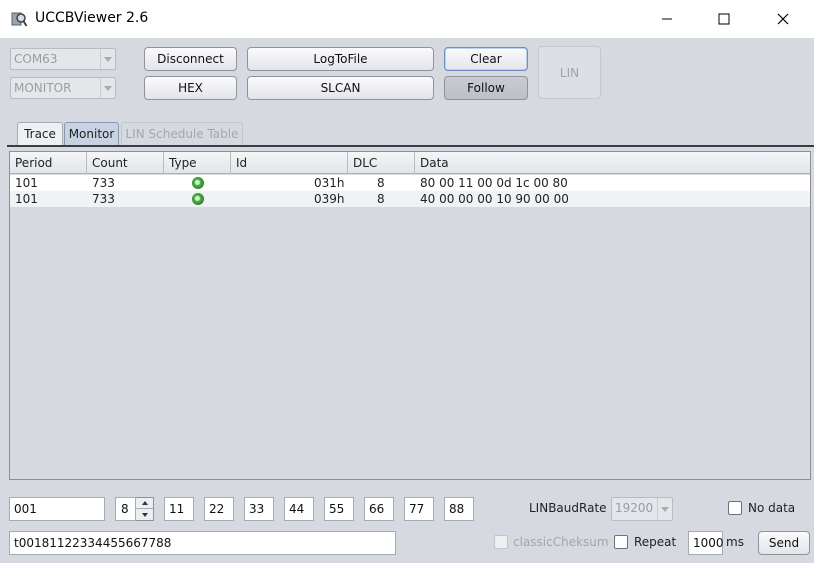  Describe the element at coordinates (486, 88) in the screenshot. I see `follow-toggle: Follow` at that location.